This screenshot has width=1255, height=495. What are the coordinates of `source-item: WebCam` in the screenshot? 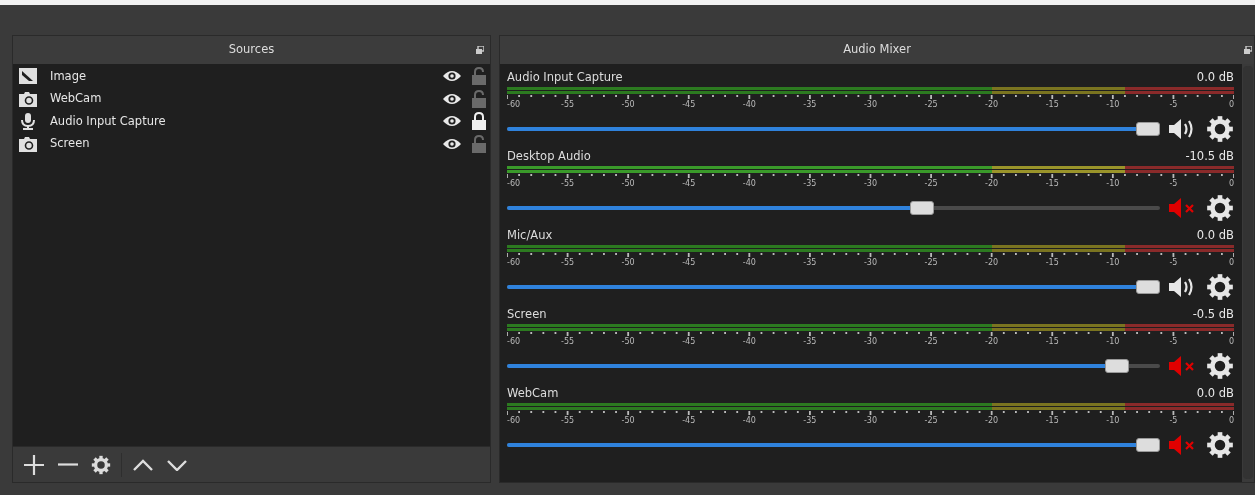 It's located at (251, 98).